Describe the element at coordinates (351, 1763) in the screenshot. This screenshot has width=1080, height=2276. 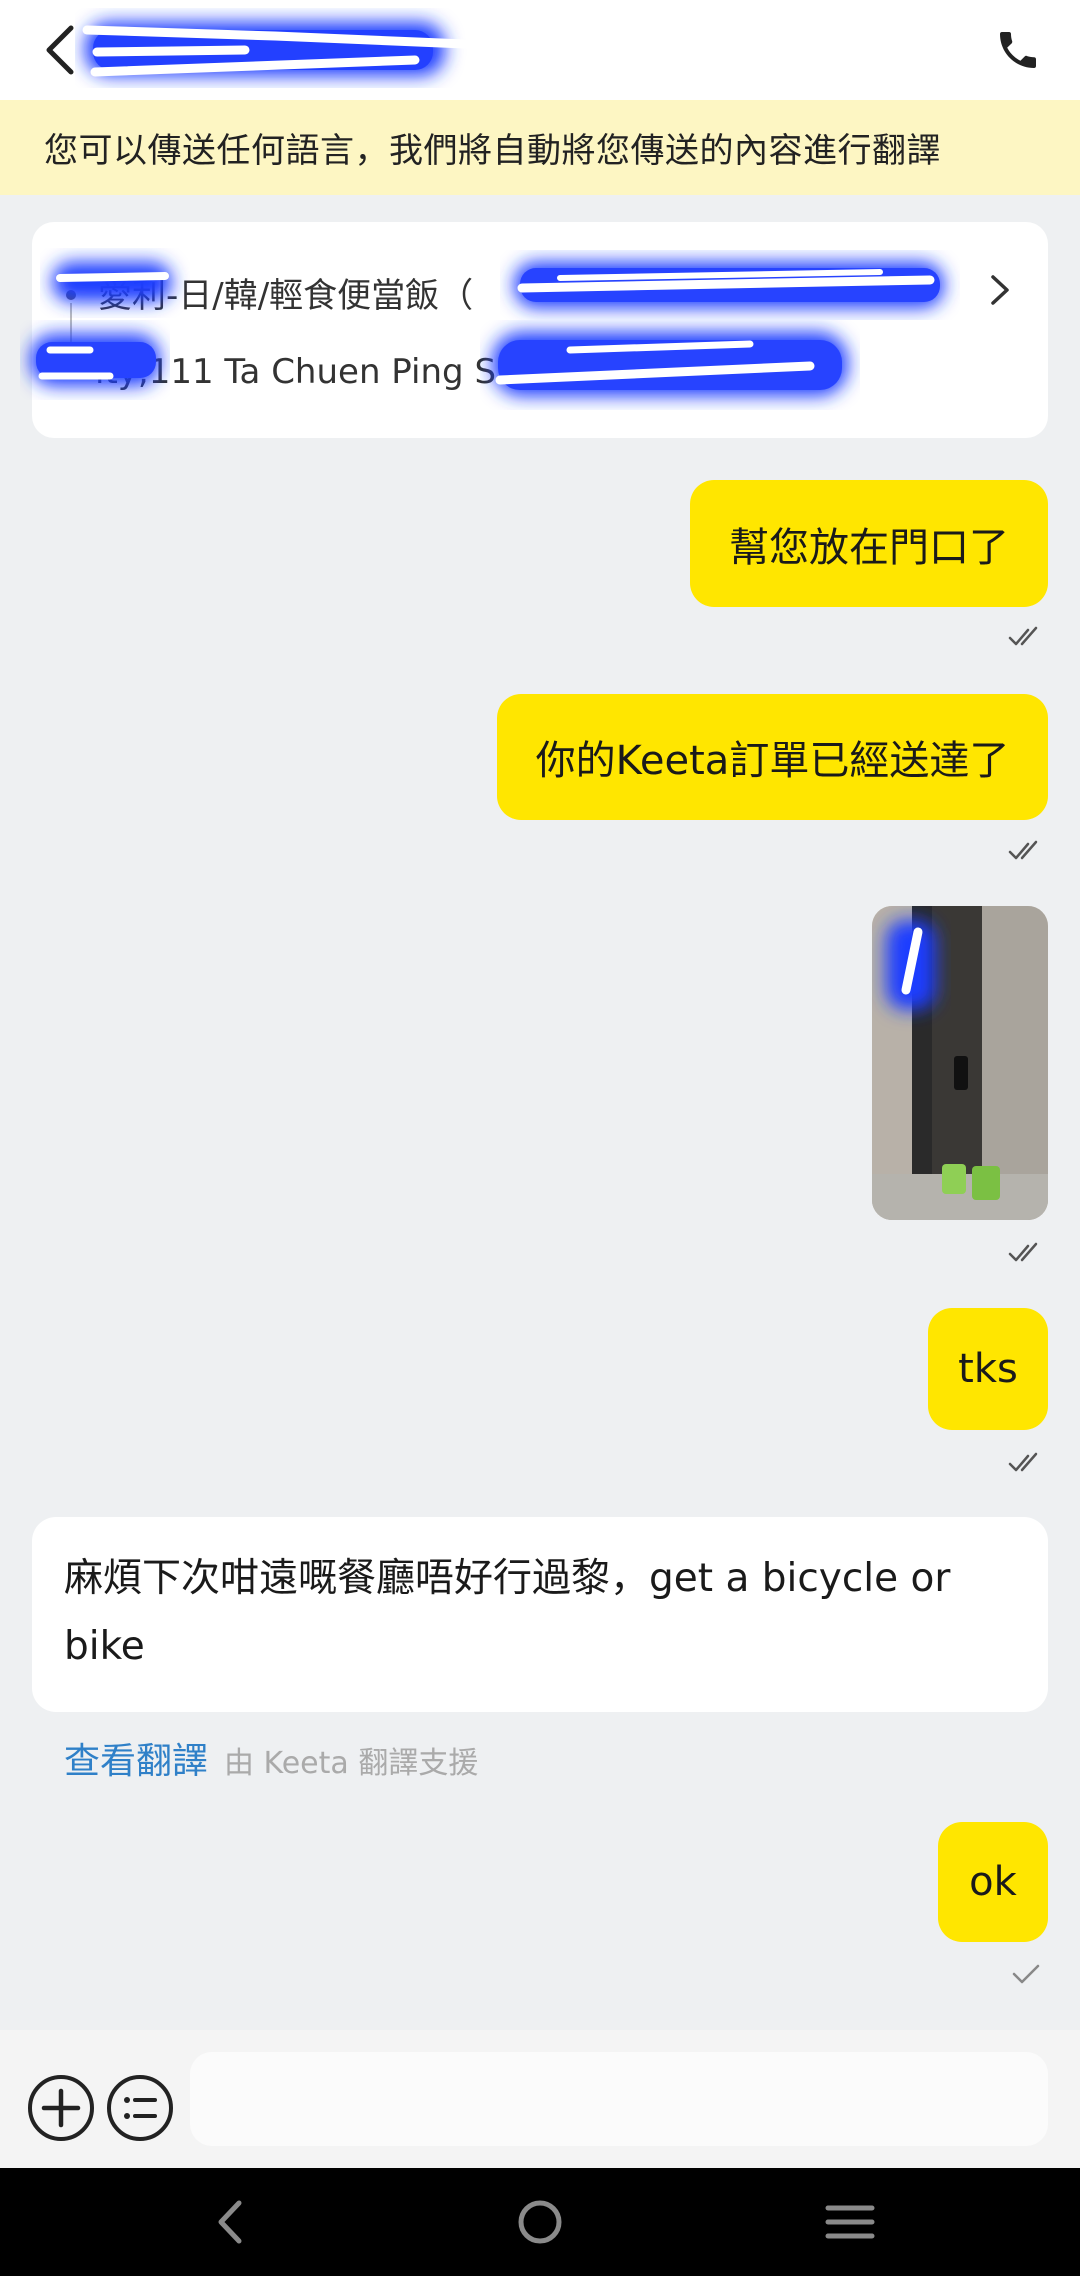
I see `translation-provider-note: 由 Keeta 翻譯支援` at that location.